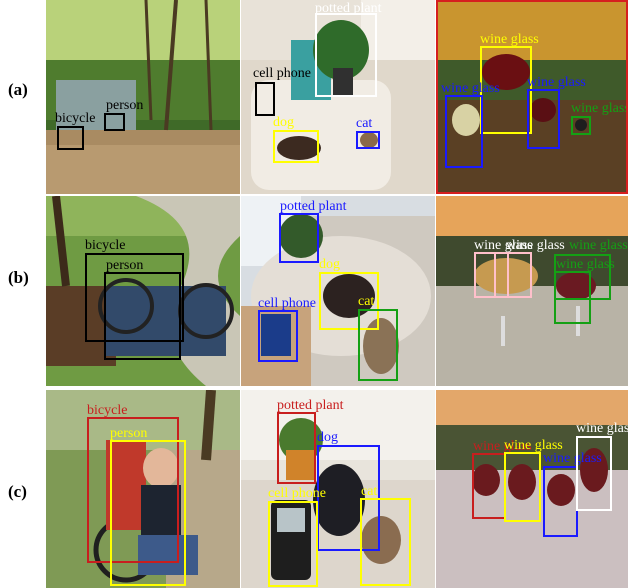  What do you see at coordinates (296, 146) in the screenshot?
I see `bbox-dog` at bounding box center [296, 146].